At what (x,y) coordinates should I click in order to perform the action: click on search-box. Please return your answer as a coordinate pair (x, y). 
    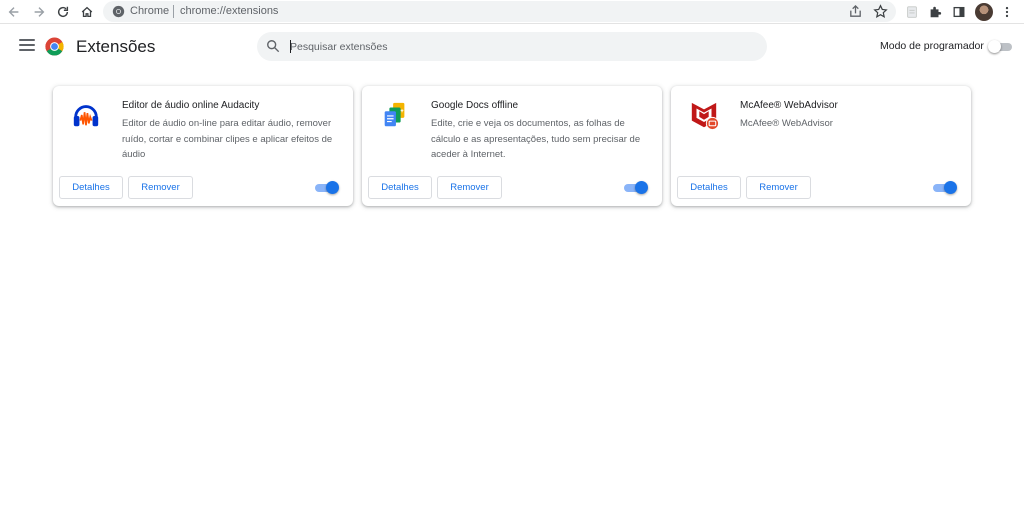
    Looking at the image, I should click on (512, 46).